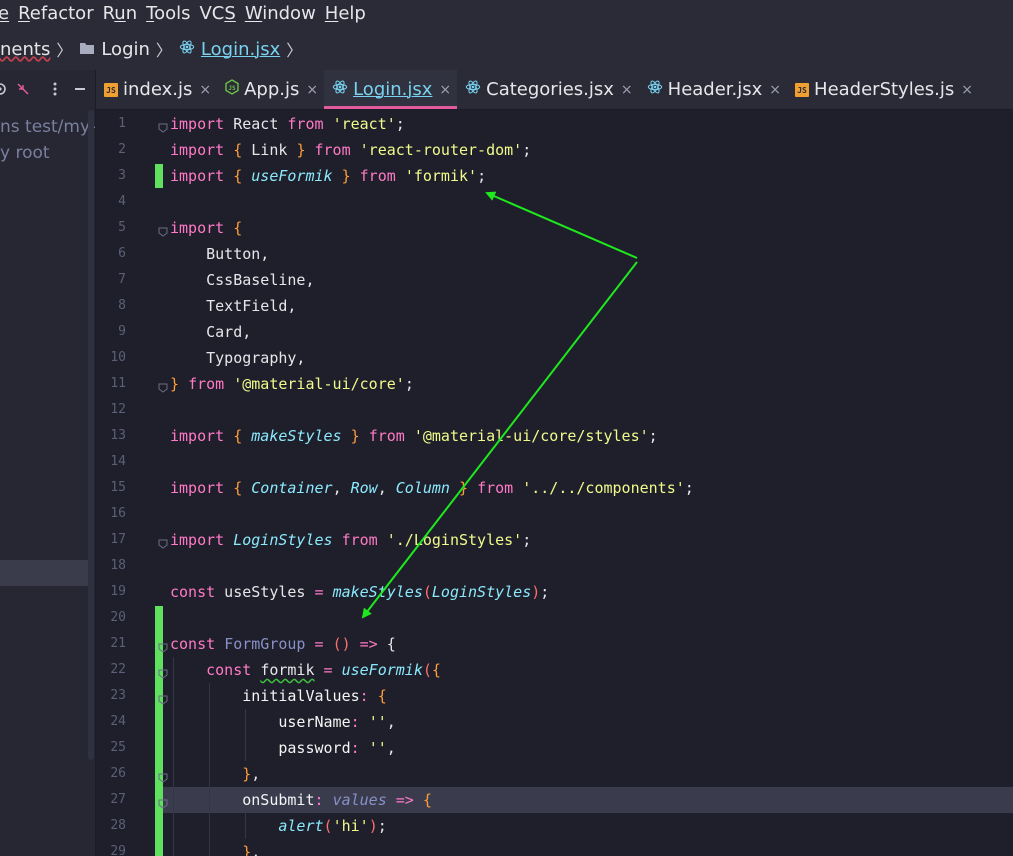 The width and height of the screenshot is (1013, 856). Describe the element at coordinates (292, 384) in the screenshot. I see `code-line: } from '@material-ui/core';` at that location.